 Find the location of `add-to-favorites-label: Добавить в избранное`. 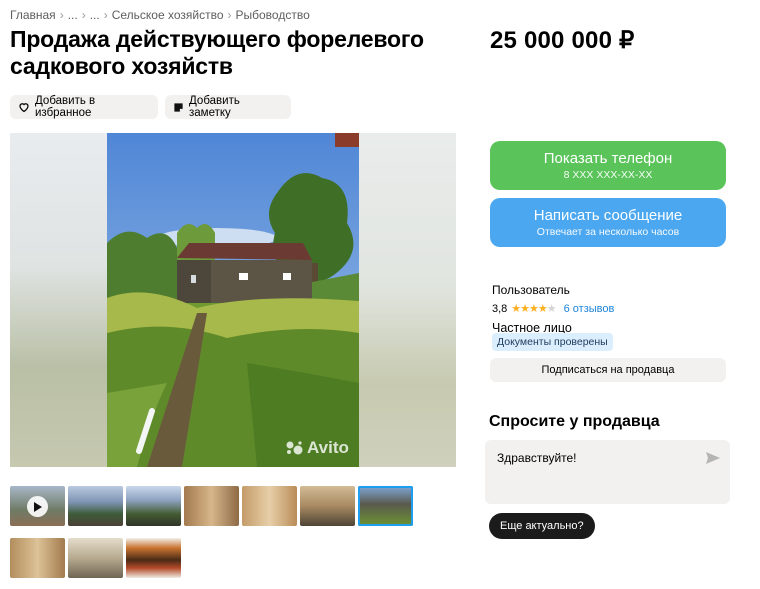

add-to-favorites-label: Добавить в избранное is located at coordinates (65, 107).